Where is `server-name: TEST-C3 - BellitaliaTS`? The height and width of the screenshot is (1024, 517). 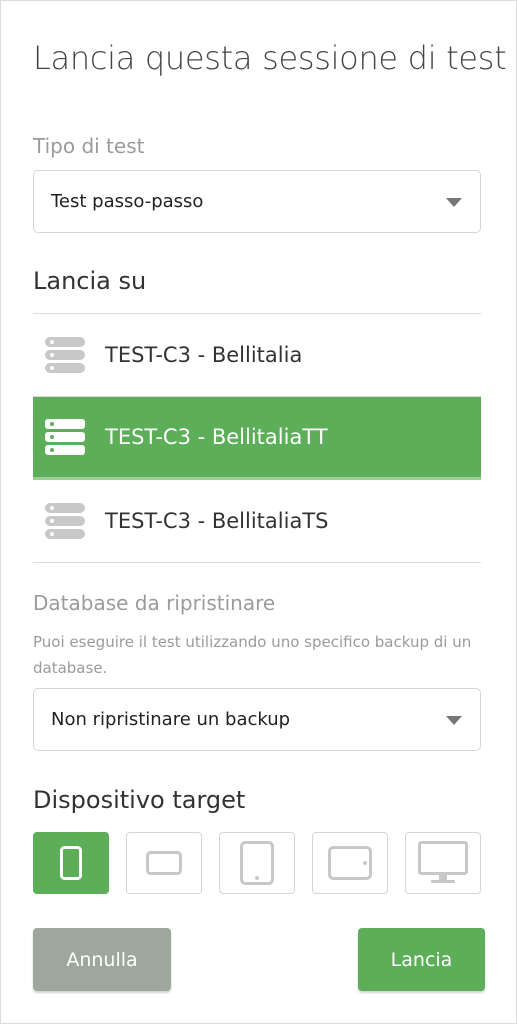
server-name: TEST-C3 - BellitaliaTS is located at coordinates (217, 521).